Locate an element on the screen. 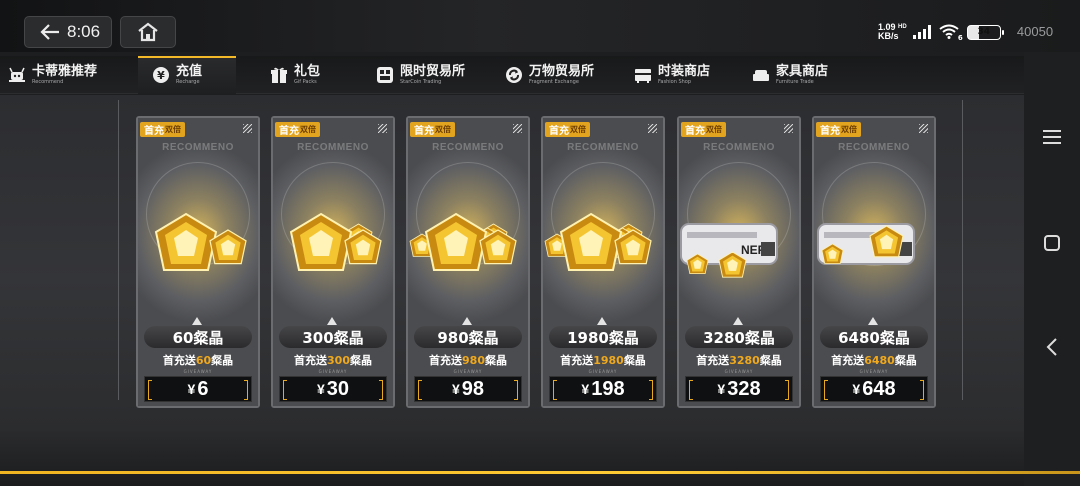 The image size is (1080, 486). bonus-amount: 6480 is located at coordinates (879, 360).